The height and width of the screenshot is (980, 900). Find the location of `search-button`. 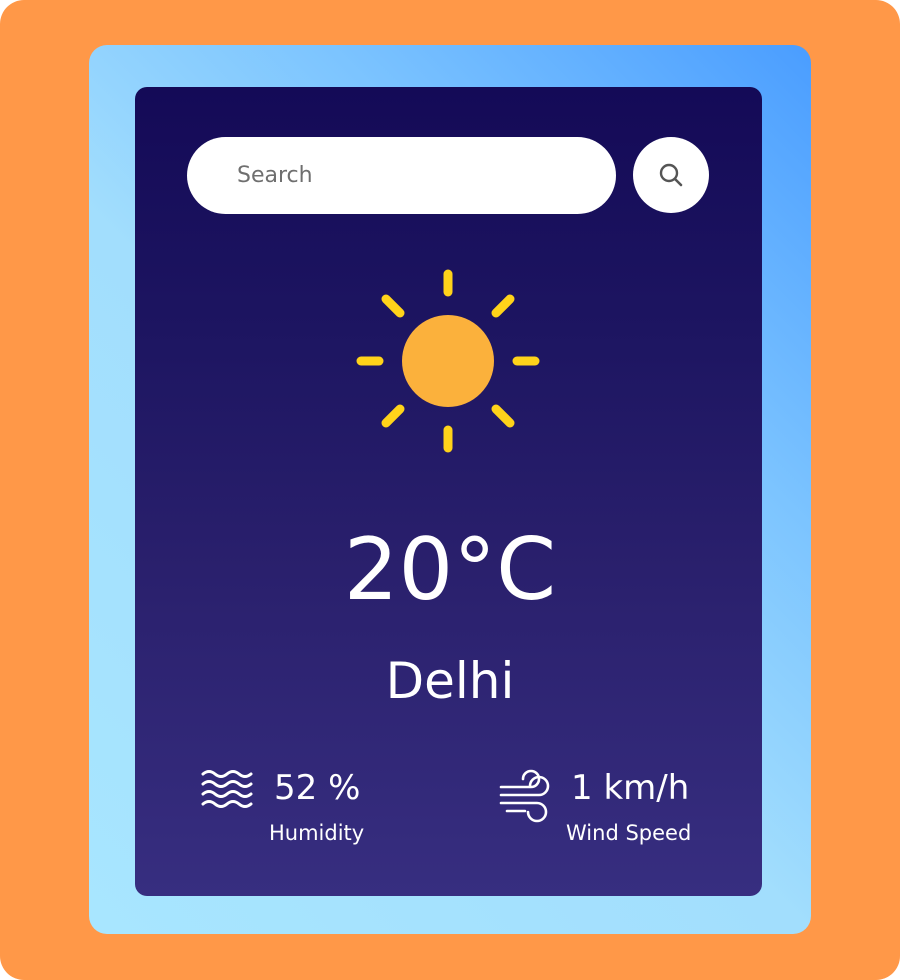

search-button is located at coordinates (671, 175).